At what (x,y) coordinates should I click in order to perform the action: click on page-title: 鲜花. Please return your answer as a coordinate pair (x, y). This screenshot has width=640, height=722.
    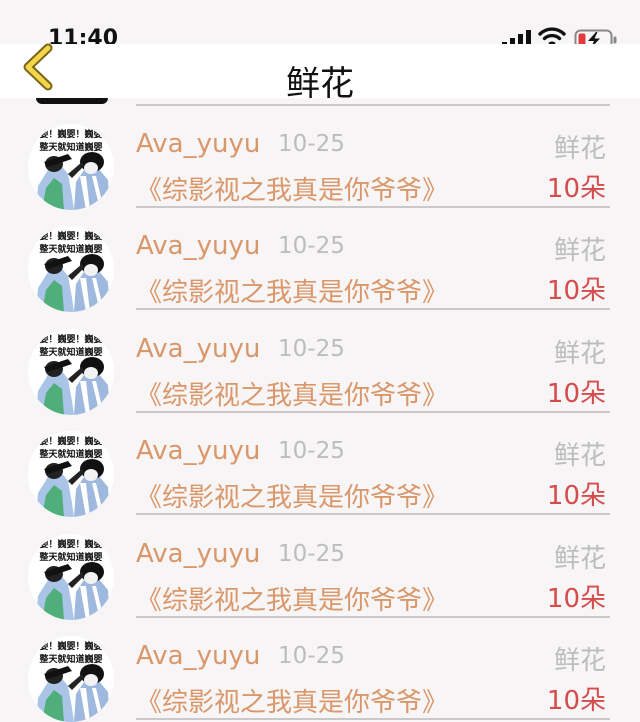
    Looking at the image, I should click on (320, 84).